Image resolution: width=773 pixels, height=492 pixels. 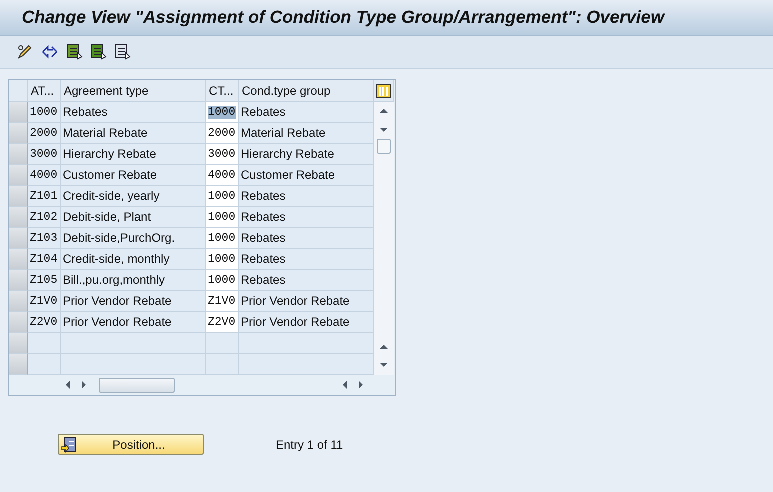 I want to click on table-cell: Bill.,pu.org,monthly, so click(x=133, y=280).